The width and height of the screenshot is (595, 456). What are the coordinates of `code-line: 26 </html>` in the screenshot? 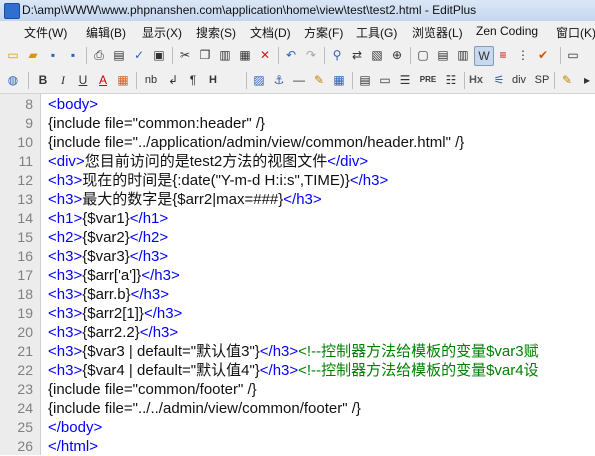 It's located at (297, 446).